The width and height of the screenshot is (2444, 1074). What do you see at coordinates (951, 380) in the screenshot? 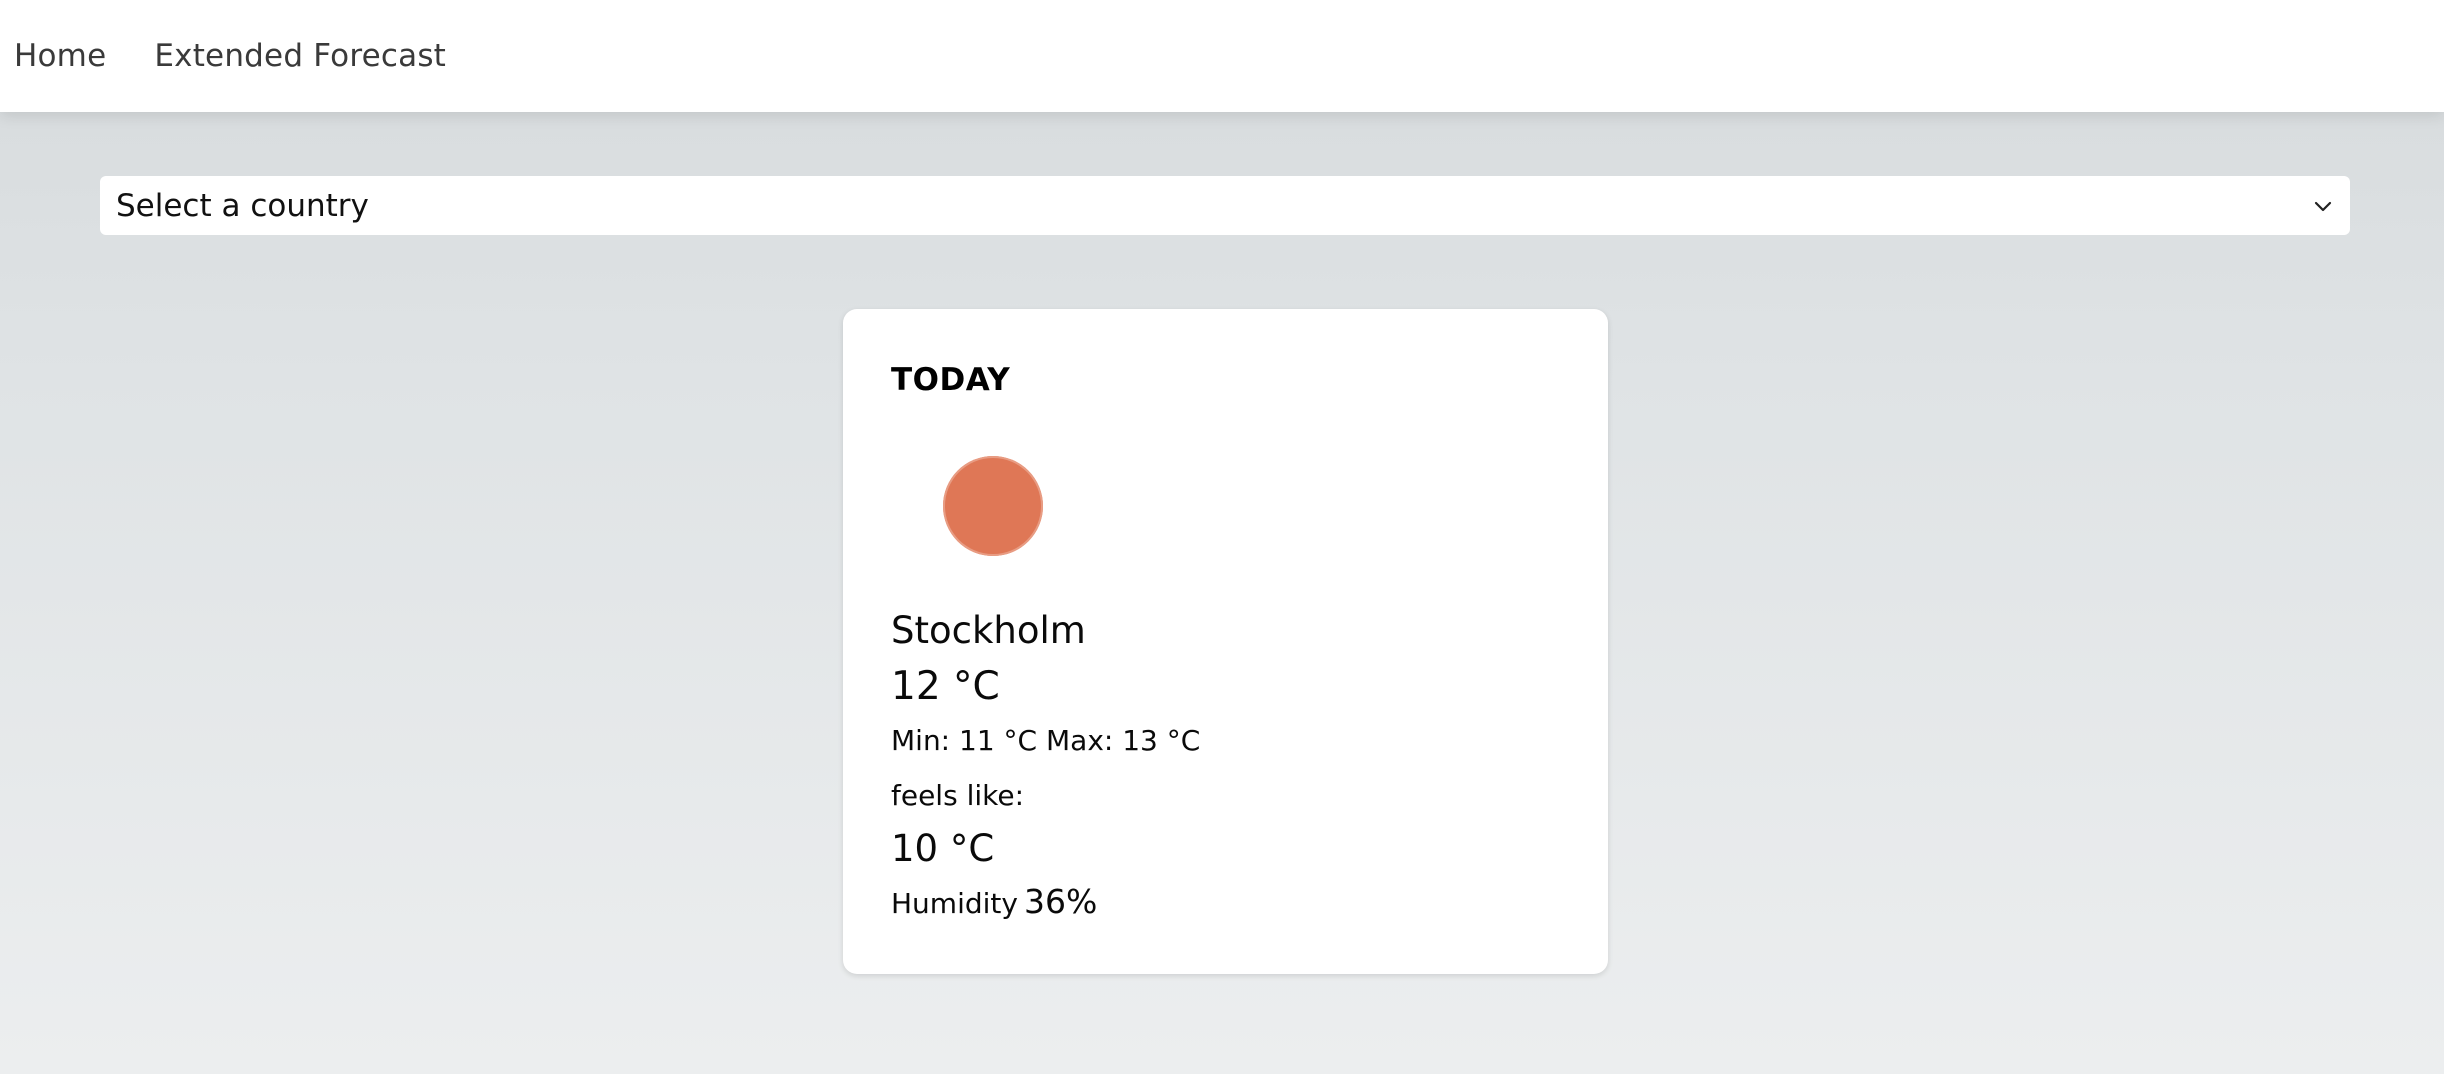
I see `card-title: TODAY` at bounding box center [951, 380].